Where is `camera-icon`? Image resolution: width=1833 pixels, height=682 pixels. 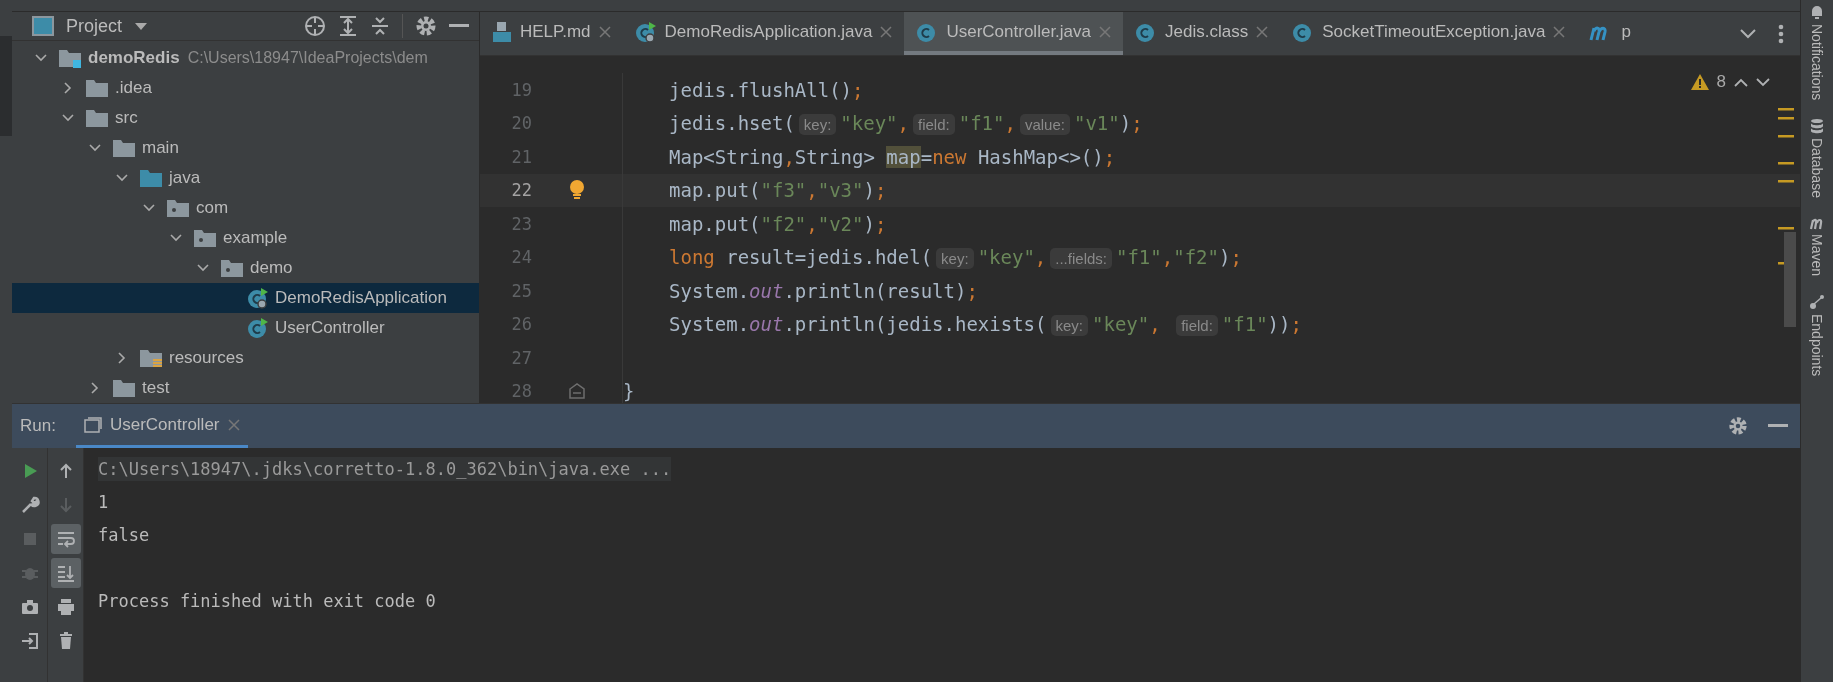
camera-icon is located at coordinates (29, 607).